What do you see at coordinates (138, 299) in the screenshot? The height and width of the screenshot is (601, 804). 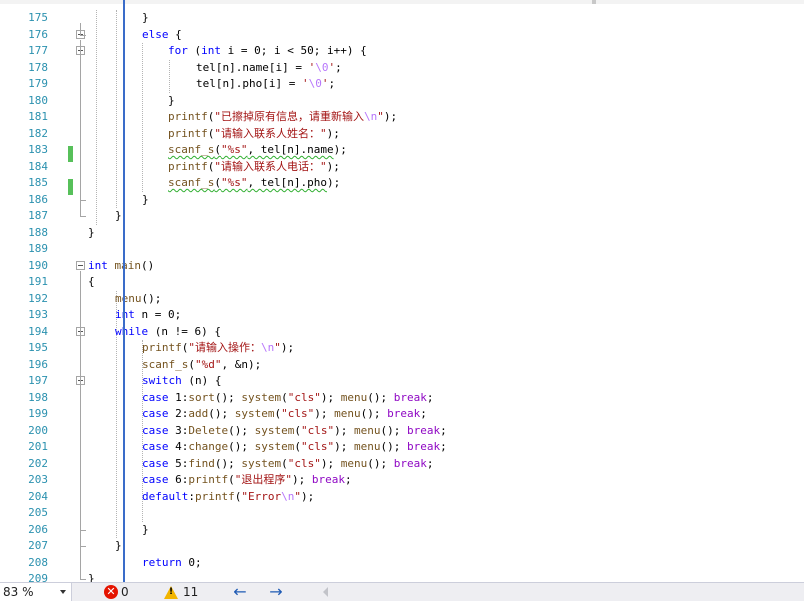 I see `code-line: menu();` at bounding box center [138, 299].